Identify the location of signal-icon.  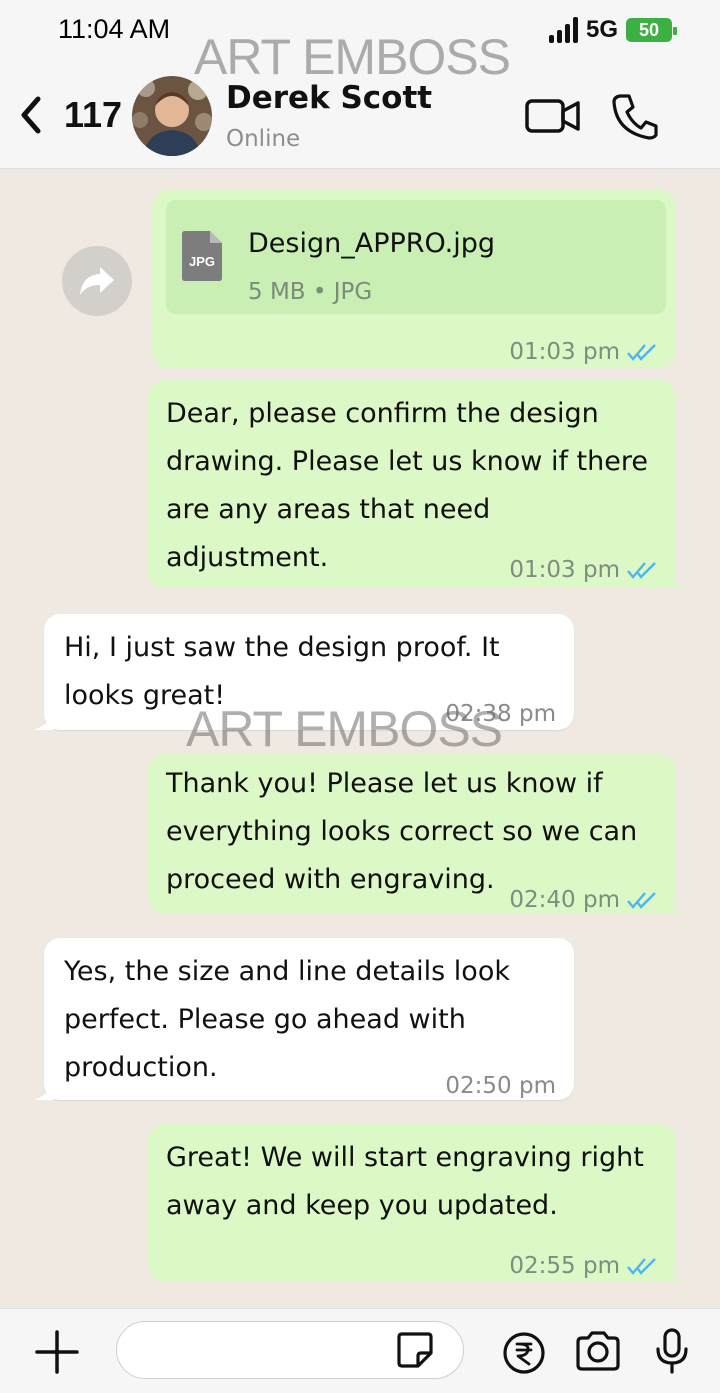
(563, 30).